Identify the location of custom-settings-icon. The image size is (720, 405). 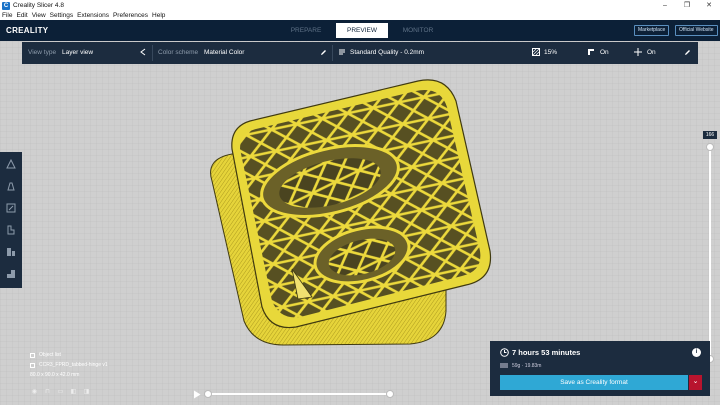
(687, 53).